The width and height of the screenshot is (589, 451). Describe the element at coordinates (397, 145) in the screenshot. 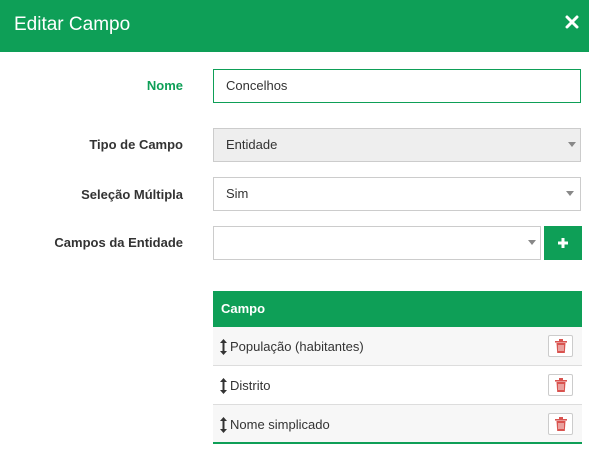

I see `tipo-de-campo-select: Entidade` at that location.